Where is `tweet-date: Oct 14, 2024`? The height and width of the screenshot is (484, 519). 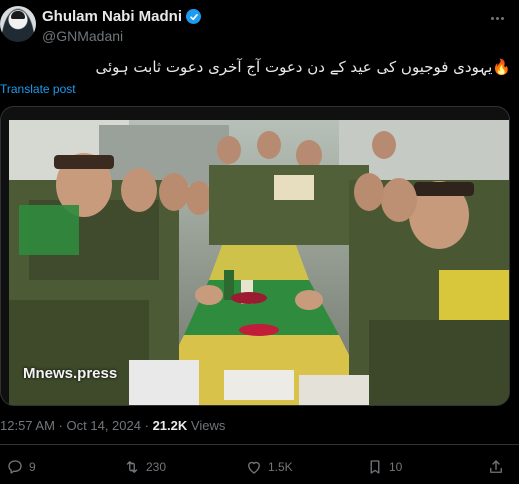
tweet-date: Oct 14, 2024 is located at coordinates (104, 425).